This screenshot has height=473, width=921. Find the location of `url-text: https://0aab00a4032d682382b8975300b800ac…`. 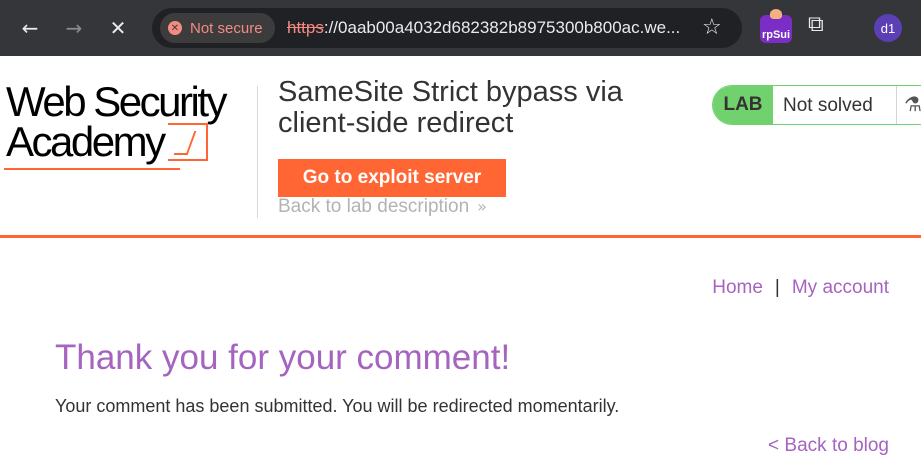

url-text: https://0aab00a4032d682382b8975300b800ac… is located at coordinates (483, 28).